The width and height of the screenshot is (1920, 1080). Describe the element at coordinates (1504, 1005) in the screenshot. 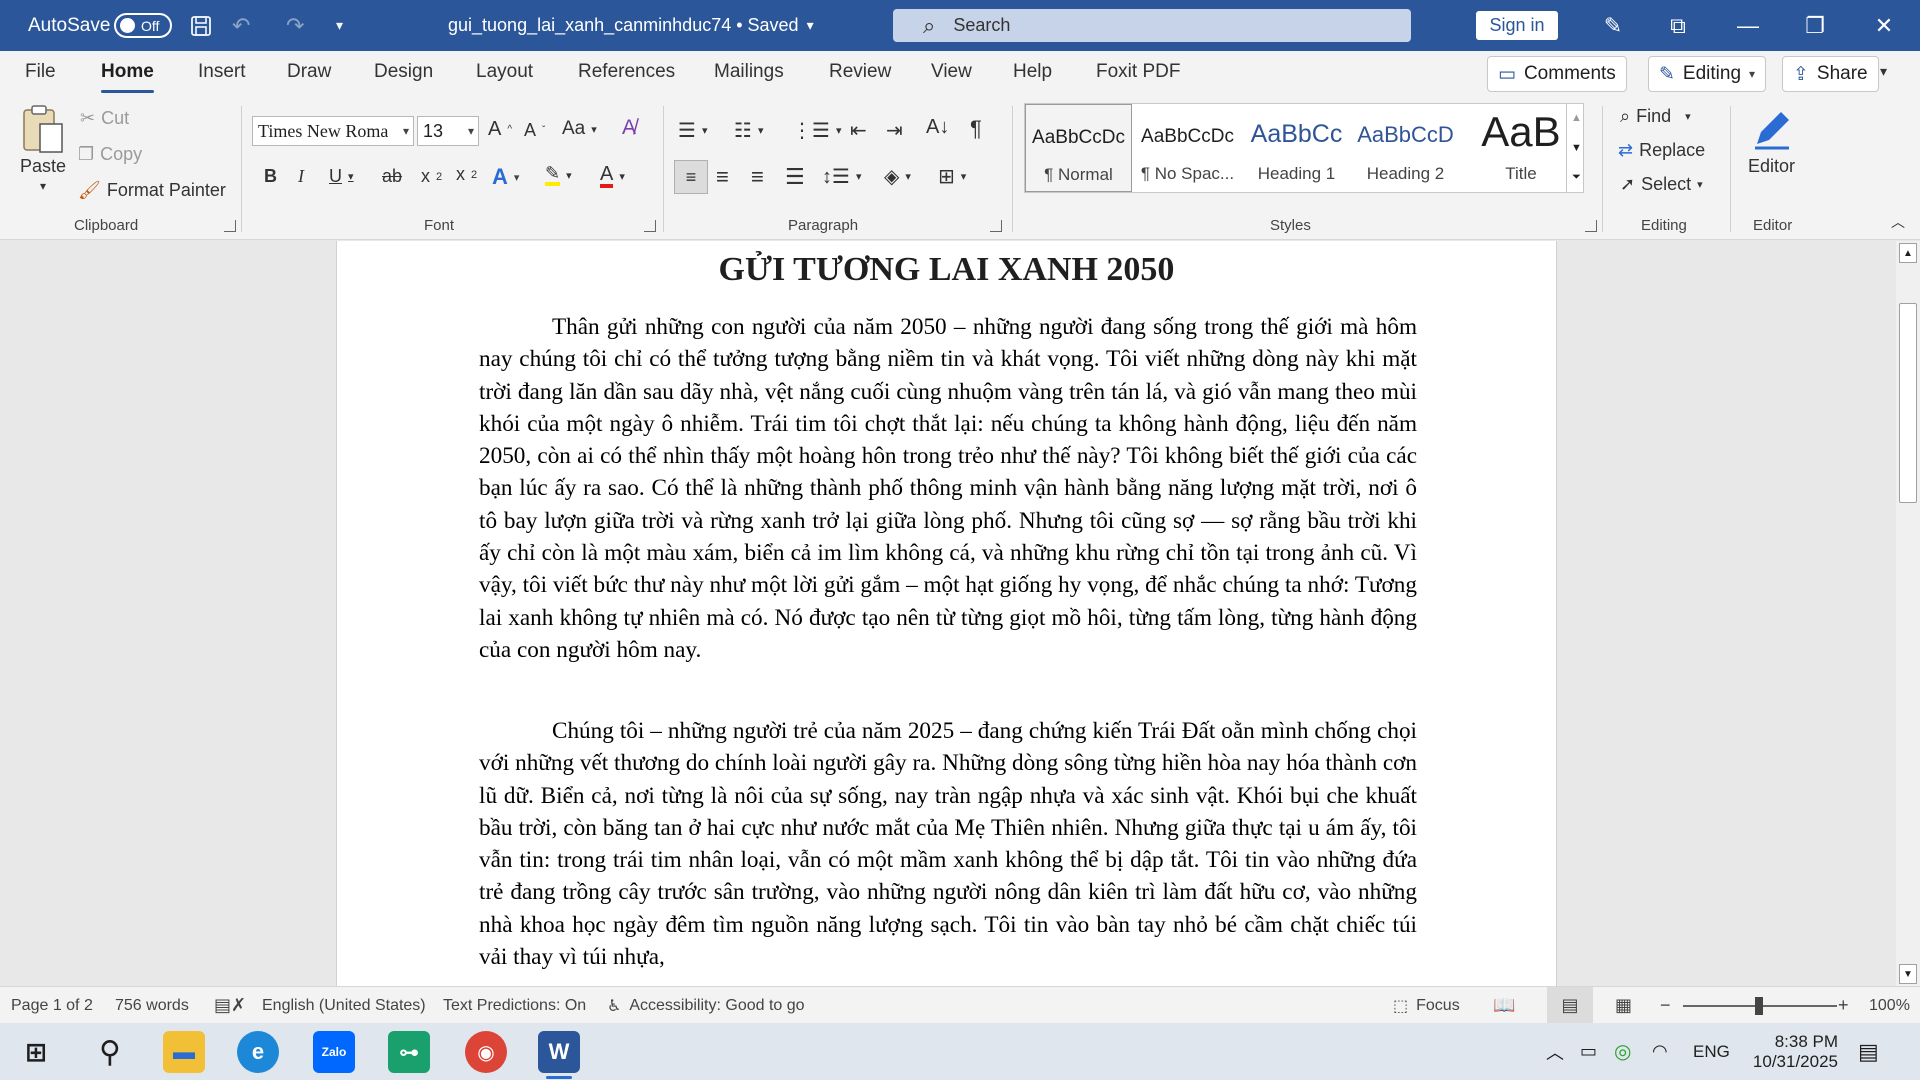

I see `read-mode-icon: 📖` at that location.